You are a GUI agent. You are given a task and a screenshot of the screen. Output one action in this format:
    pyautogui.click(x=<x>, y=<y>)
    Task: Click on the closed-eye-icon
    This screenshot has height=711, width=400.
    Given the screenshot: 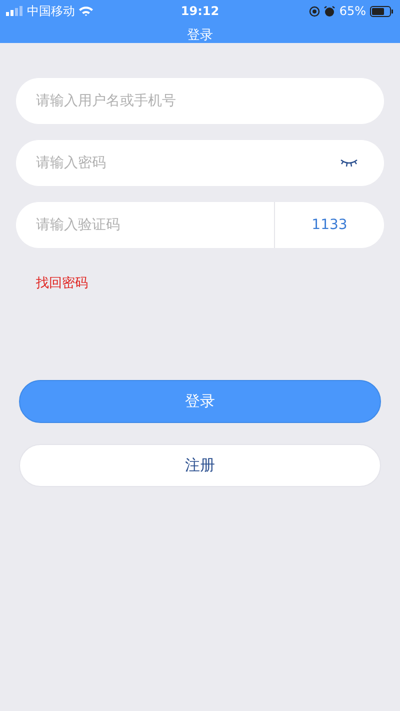 What is the action you would take?
    pyautogui.click(x=349, y=163)
    